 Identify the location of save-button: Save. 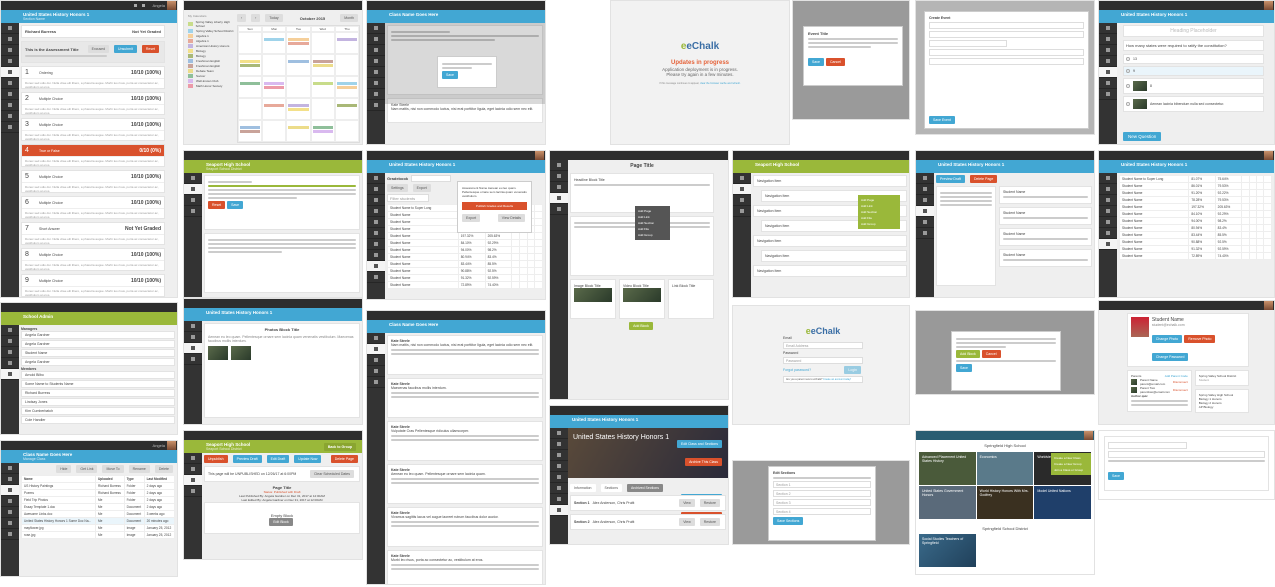
(964, 368).